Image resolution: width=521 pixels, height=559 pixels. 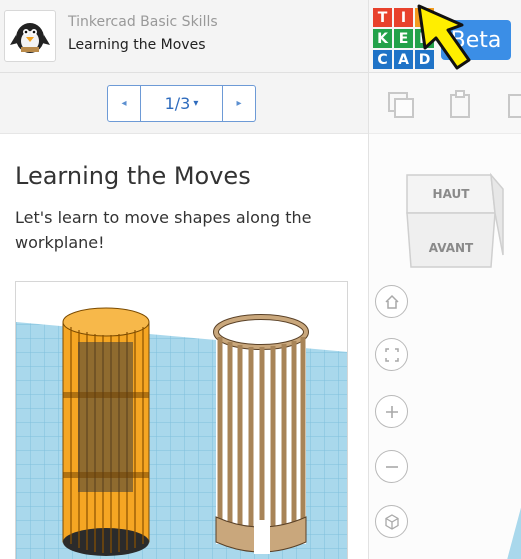 I want to click on view-cube-front-label: AVANT, so click(x=451, y=248).